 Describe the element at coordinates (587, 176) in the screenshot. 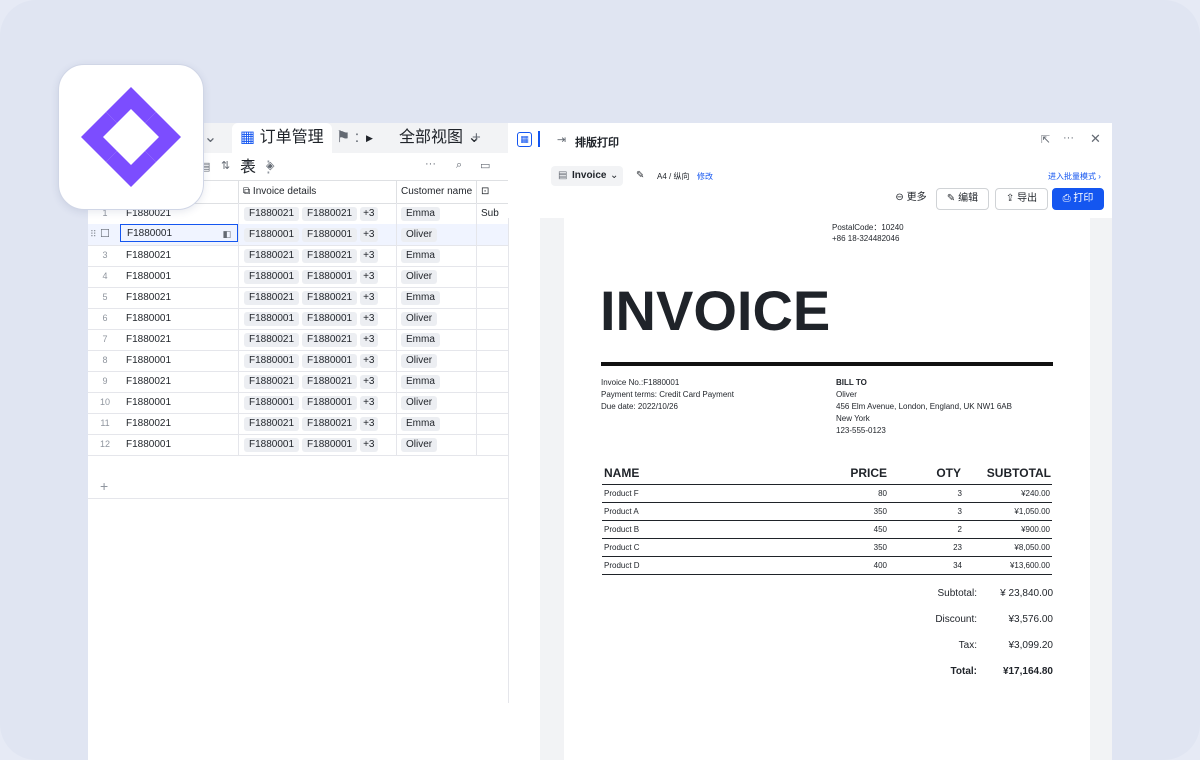

I see `template-selector: ▤ Invoice ⌄` at that location.